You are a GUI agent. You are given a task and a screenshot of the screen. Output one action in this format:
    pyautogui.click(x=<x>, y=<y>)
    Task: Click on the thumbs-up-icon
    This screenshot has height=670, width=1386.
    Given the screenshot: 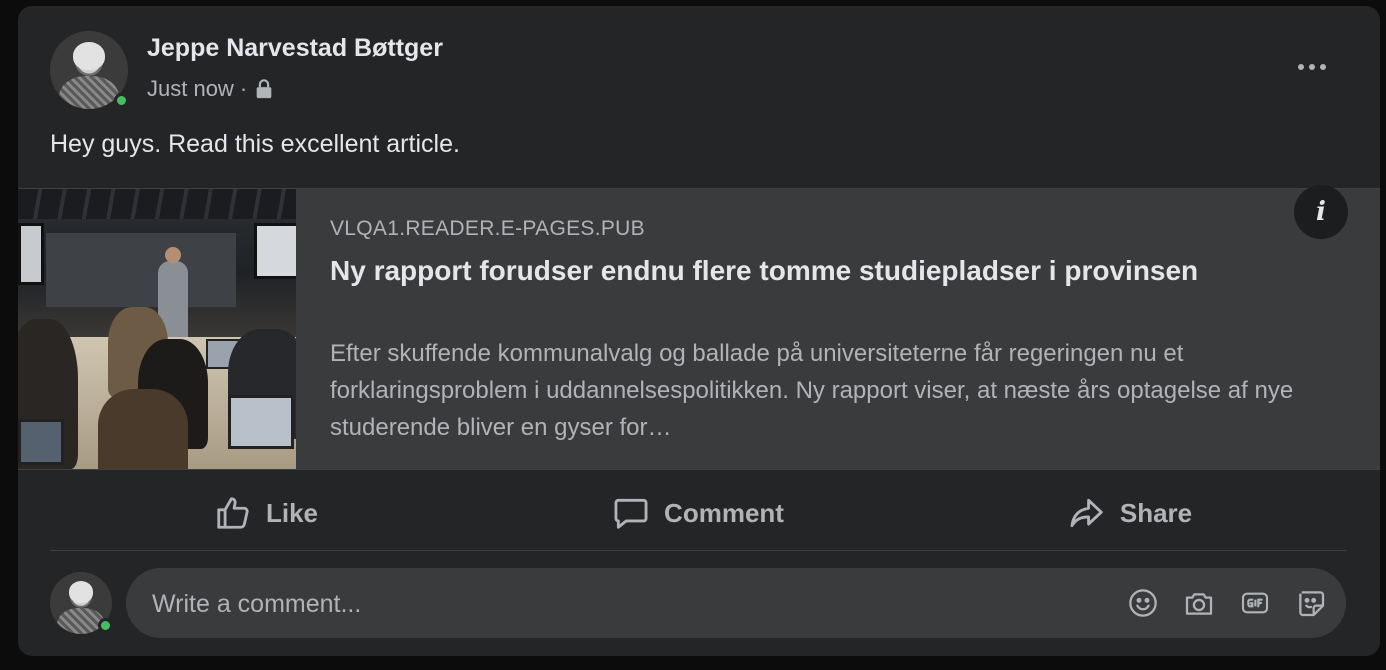 What is the action you would take?
    pyautogui.click(x=233, y=513)
    